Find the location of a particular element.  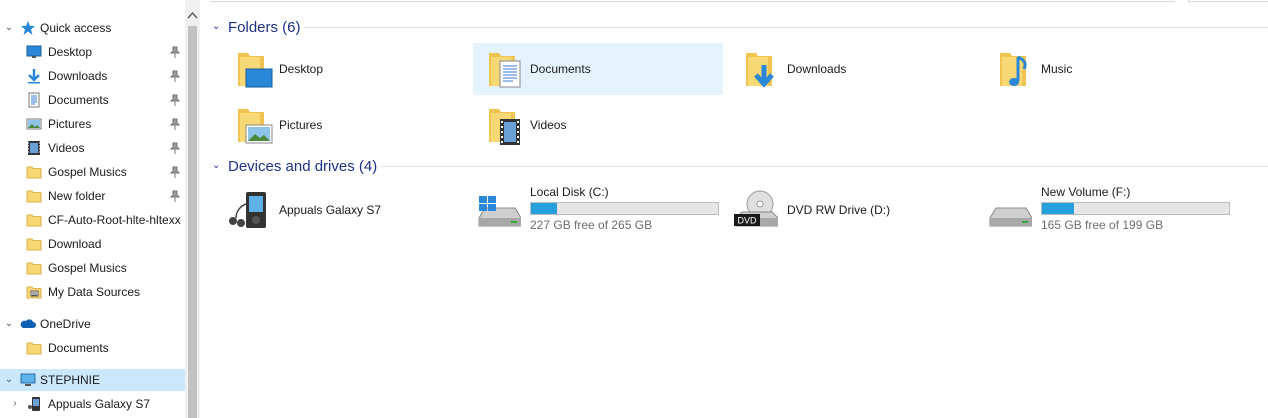

drive-label: DVD RW Drive (D:) is located at coordinates (839, 210).